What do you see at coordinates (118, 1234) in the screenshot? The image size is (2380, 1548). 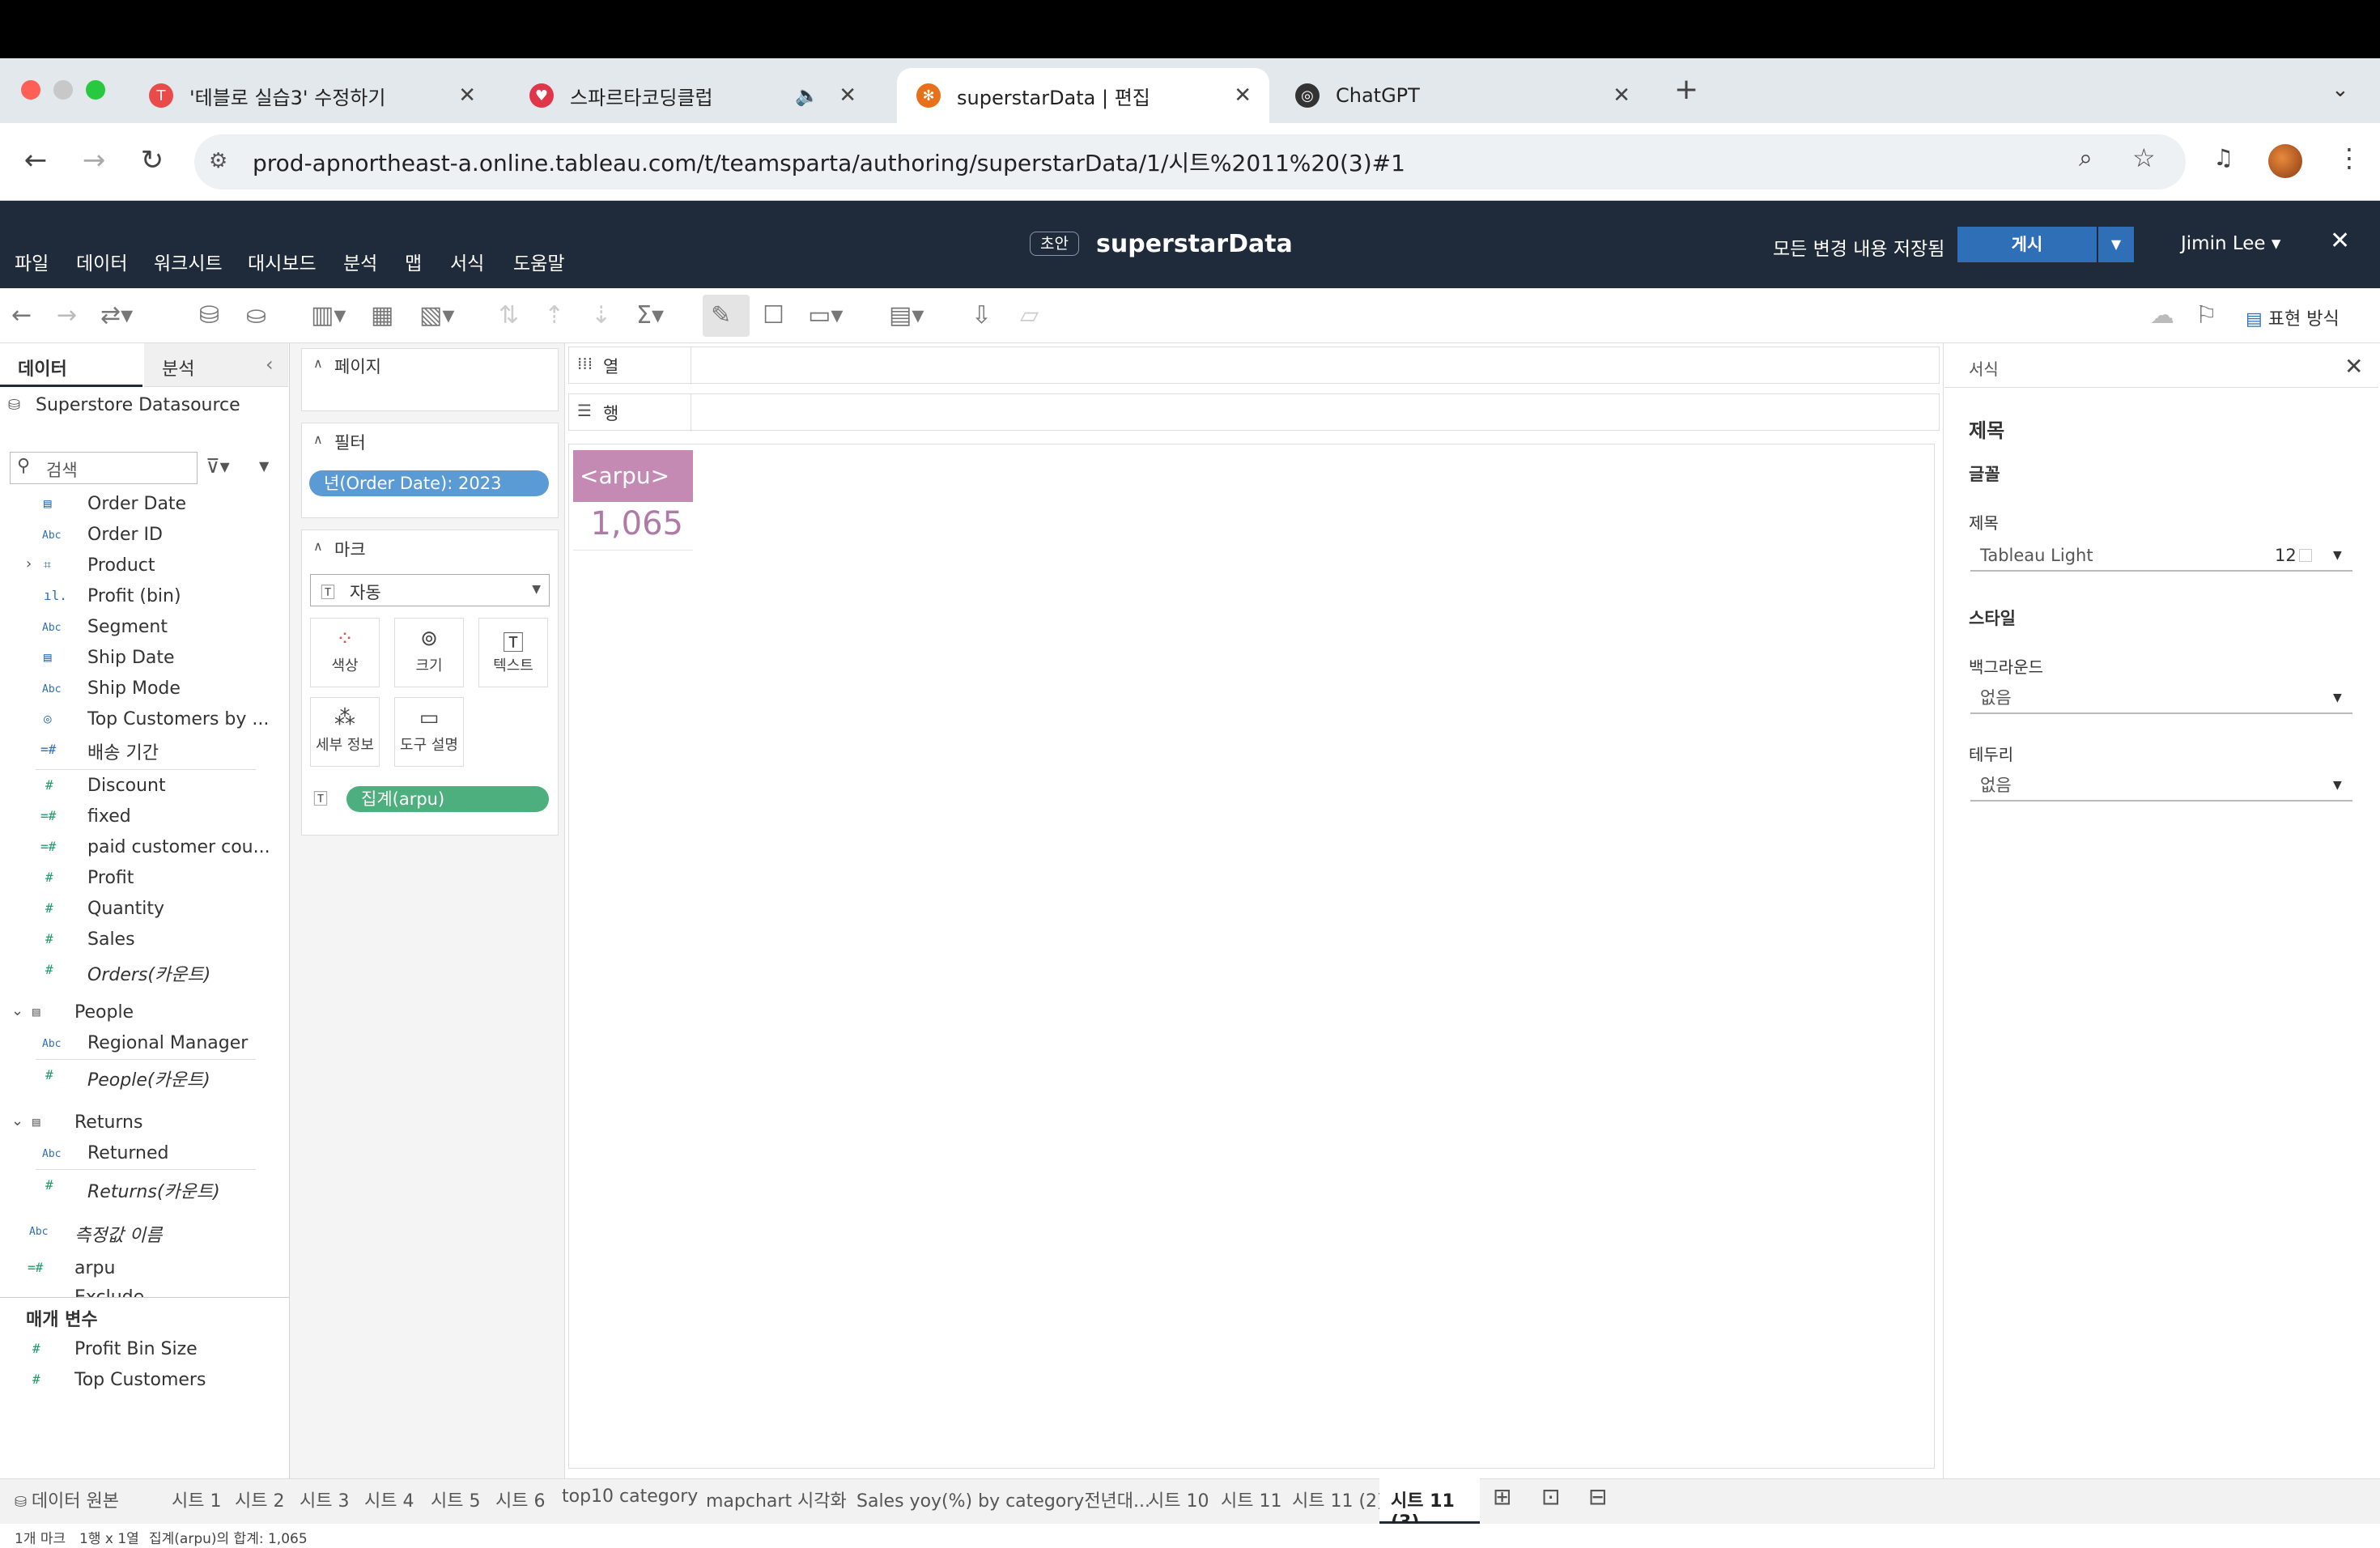 I see `field-measure-names: 측정값 이름` at bounding box center [118, 1234].